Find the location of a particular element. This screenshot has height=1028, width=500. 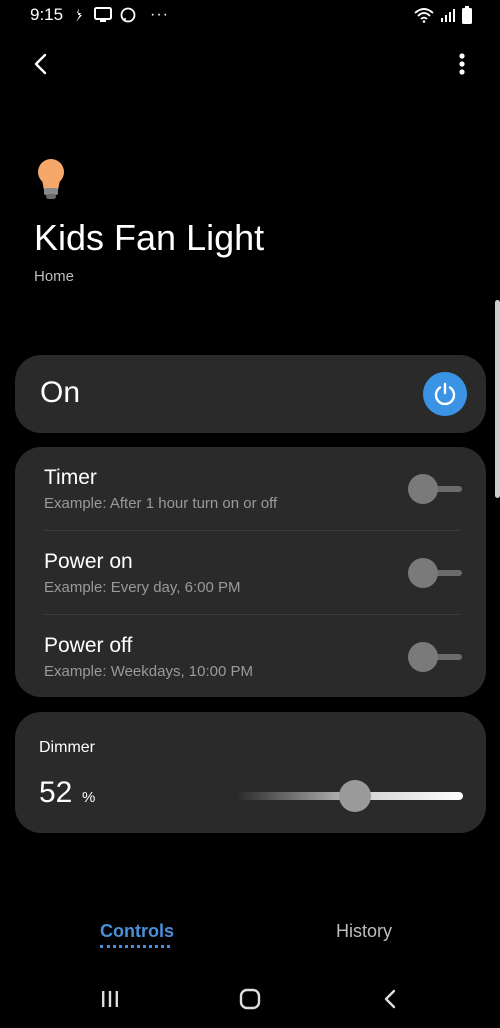

back-button is located at coordinates (40, 64).